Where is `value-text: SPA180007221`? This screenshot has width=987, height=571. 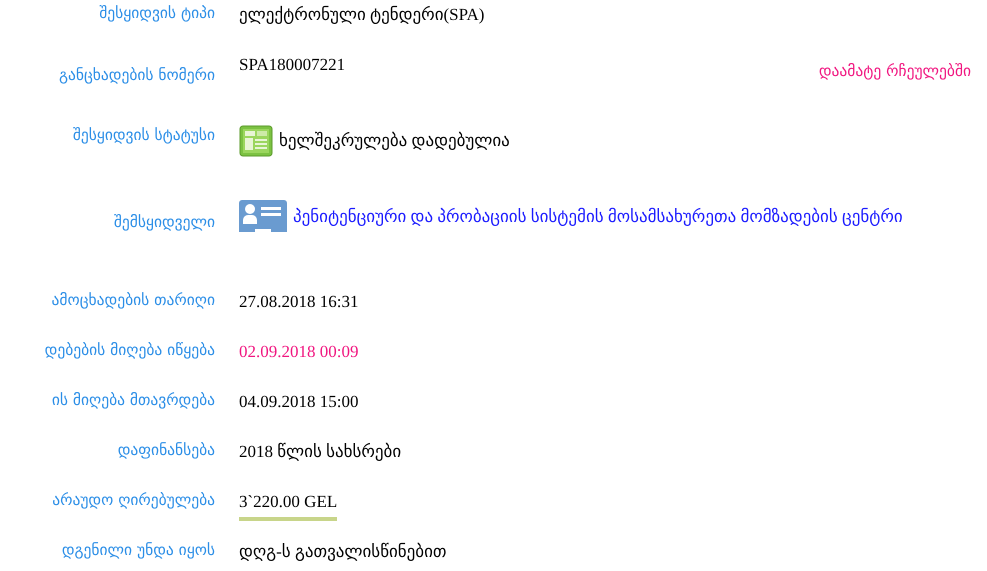
value-text: SPA180007221 is located at coordinates (292, 65).